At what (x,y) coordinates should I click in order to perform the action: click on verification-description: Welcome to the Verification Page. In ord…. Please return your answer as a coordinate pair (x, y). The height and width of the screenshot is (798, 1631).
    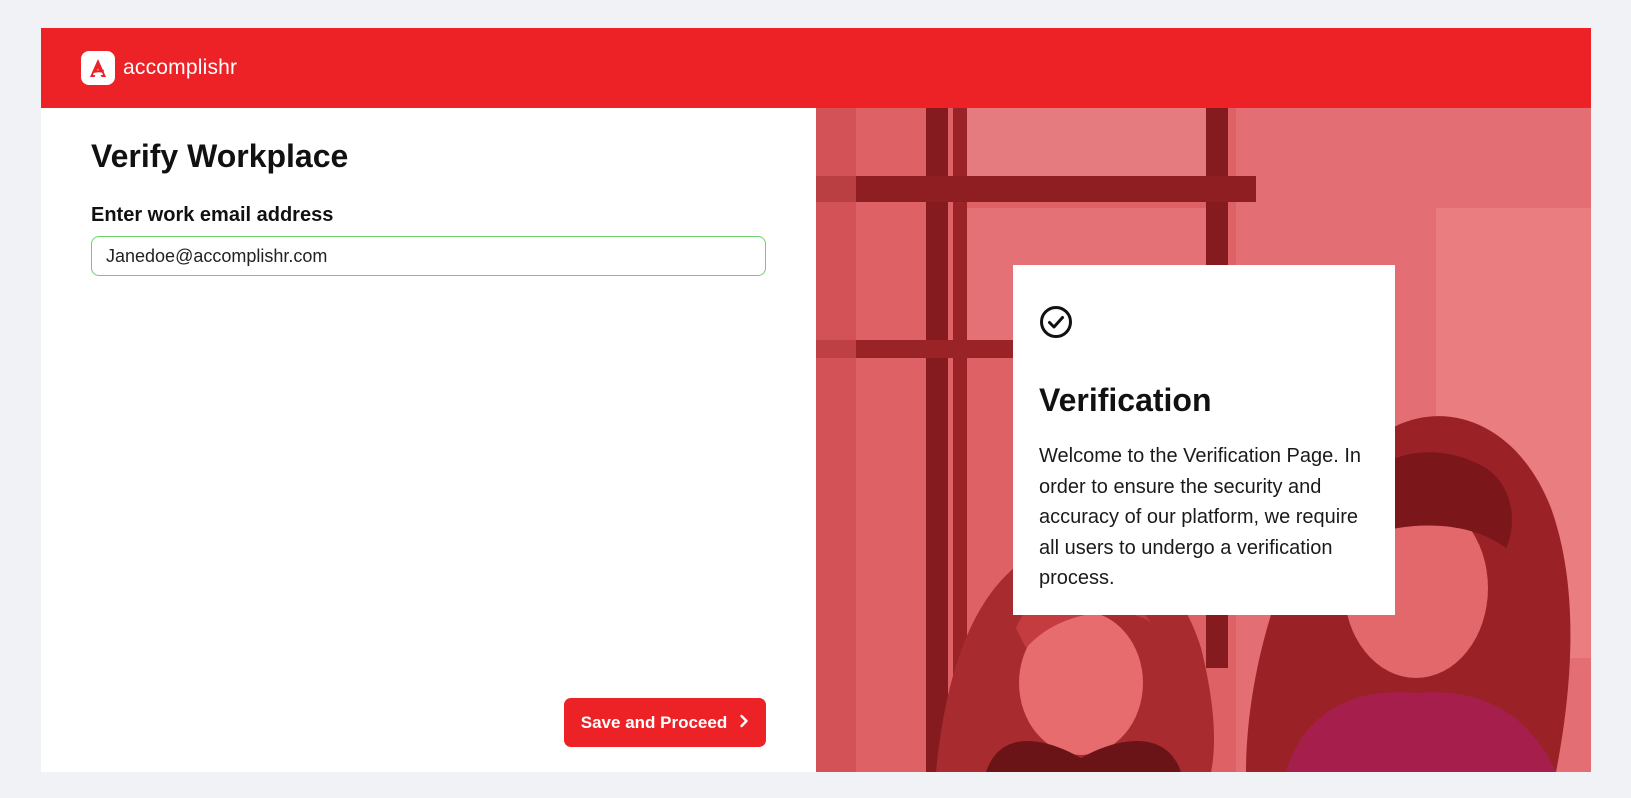
    Looking at the image, I should click on (1200, 517).